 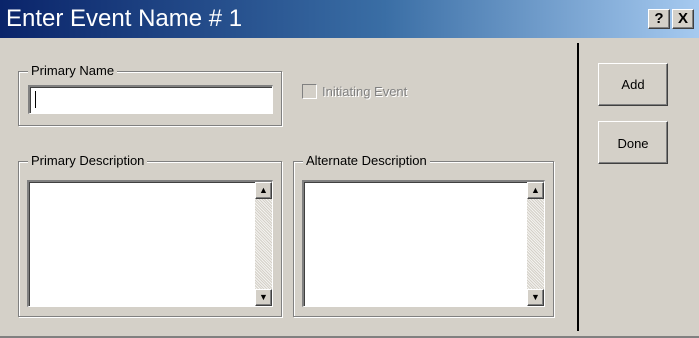 I want to click on initiating-event-label: Initiating Event, so click(x=365, y=91).